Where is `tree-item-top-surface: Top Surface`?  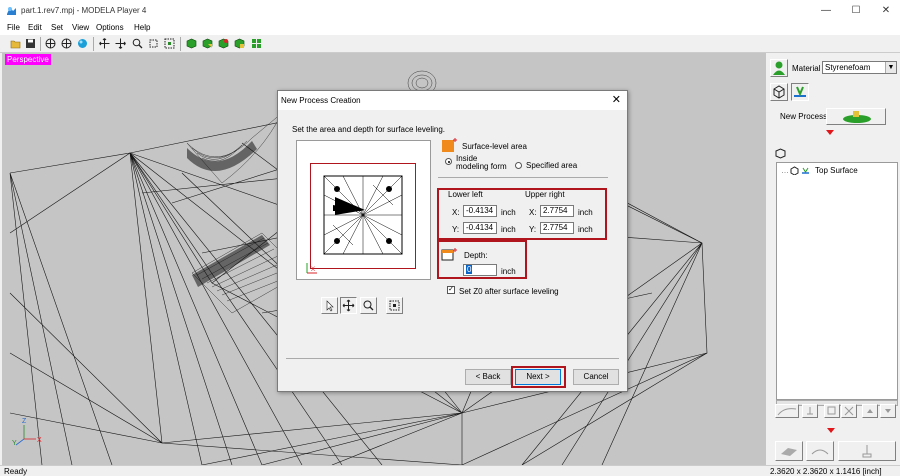 tree-item-top-surface: Top Surface is located at coordinates (836, 170).